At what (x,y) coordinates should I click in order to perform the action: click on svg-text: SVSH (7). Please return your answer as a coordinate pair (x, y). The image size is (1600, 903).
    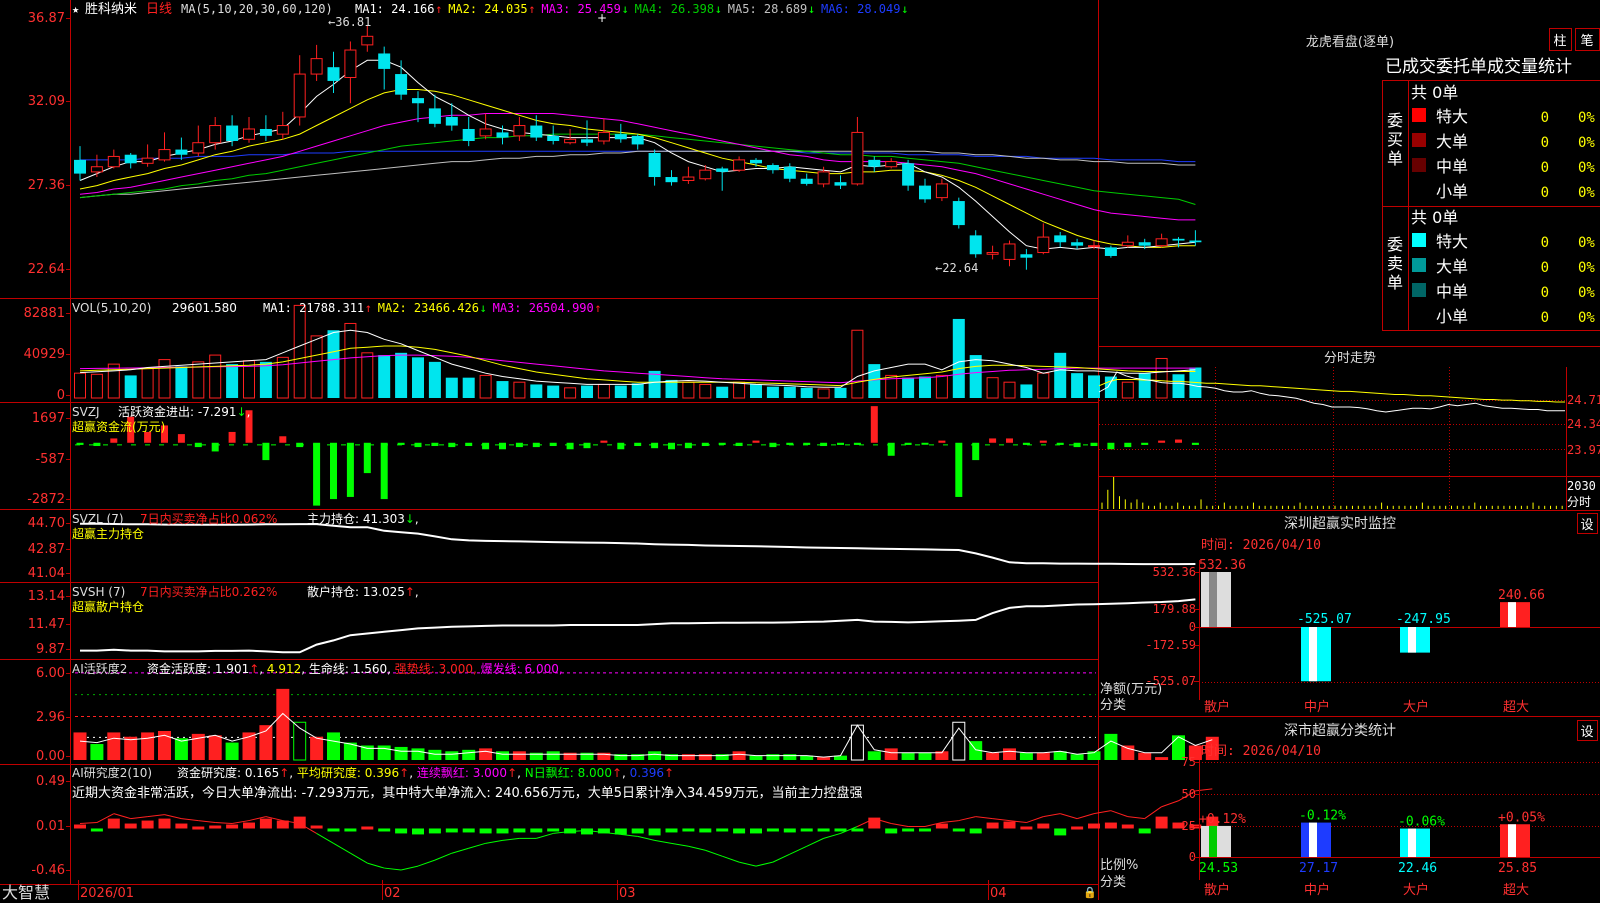
    Looking at the image, I should click on (98, 592).